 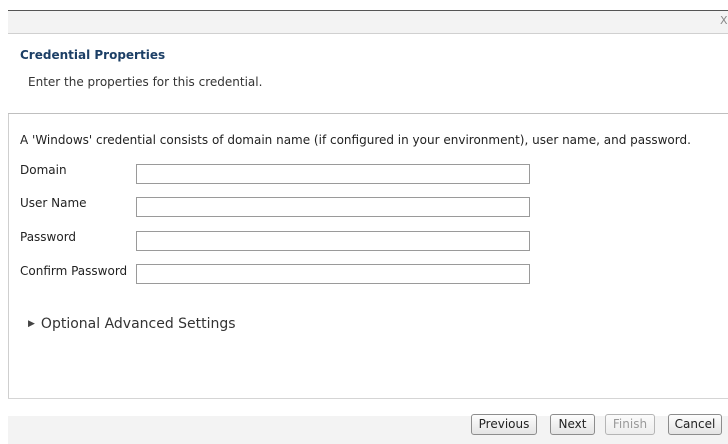 I want to click on confirm-password-label: Confirm Password, so click(x=74, y=271).